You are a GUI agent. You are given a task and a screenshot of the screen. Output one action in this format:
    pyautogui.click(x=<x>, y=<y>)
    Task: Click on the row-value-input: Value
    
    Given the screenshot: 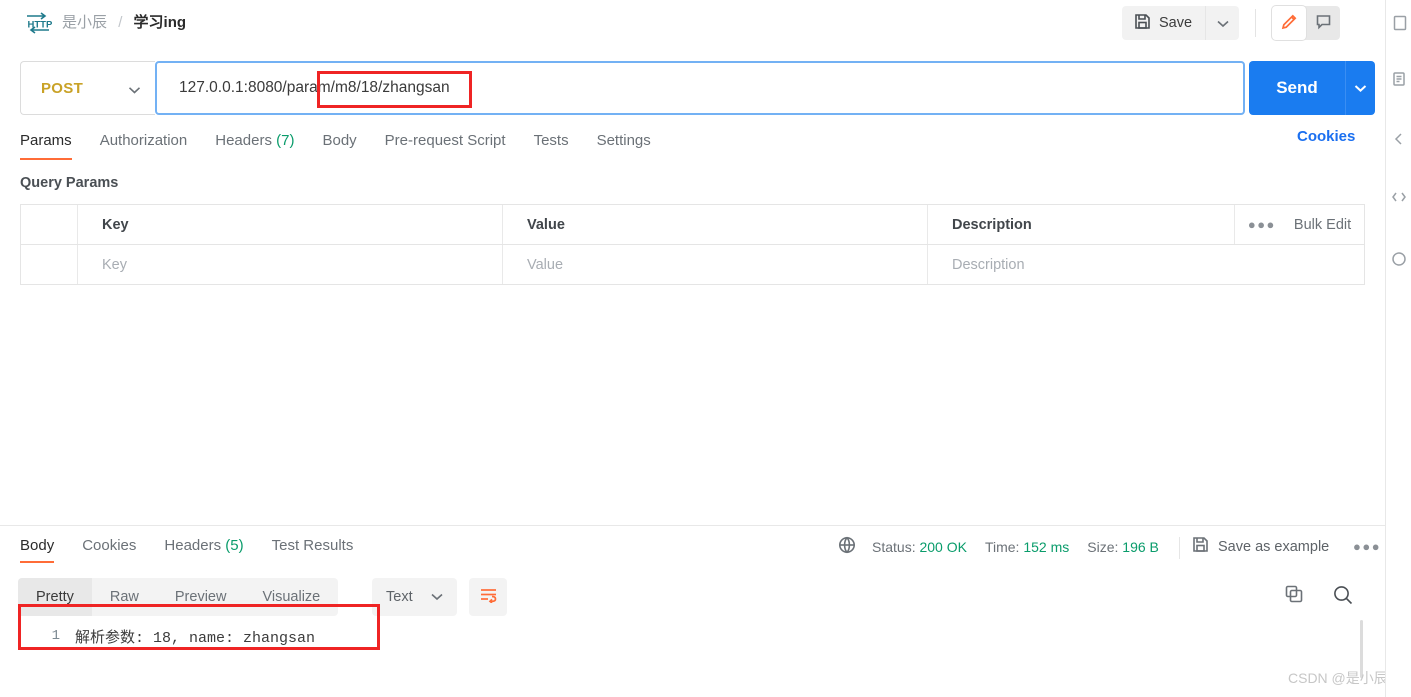 What is the action you would take?
    pyautogui.click(x=545, y=265)
    